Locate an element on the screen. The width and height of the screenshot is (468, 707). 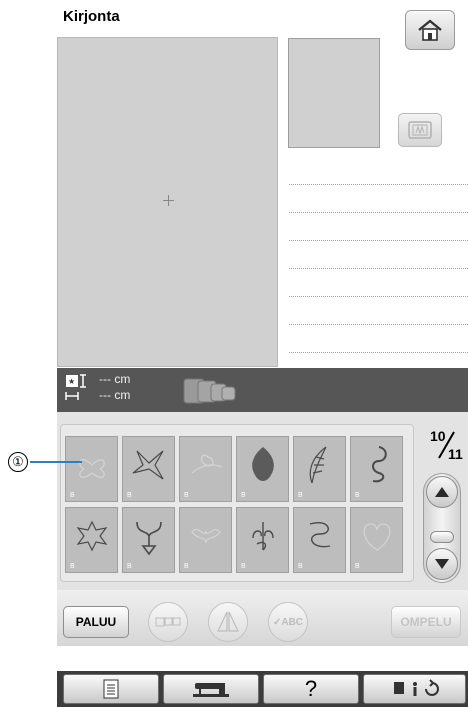
question-icon: ? is located at coordinates (311, 688).